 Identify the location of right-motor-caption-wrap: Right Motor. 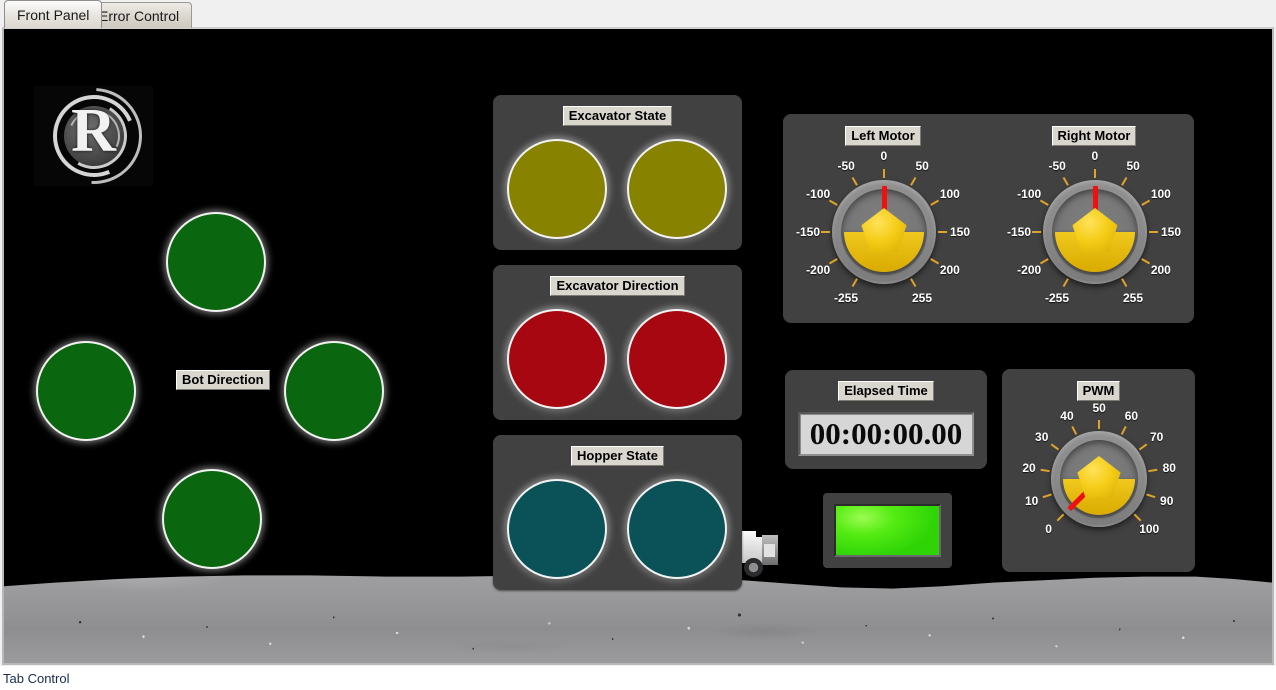
(1094, 136).